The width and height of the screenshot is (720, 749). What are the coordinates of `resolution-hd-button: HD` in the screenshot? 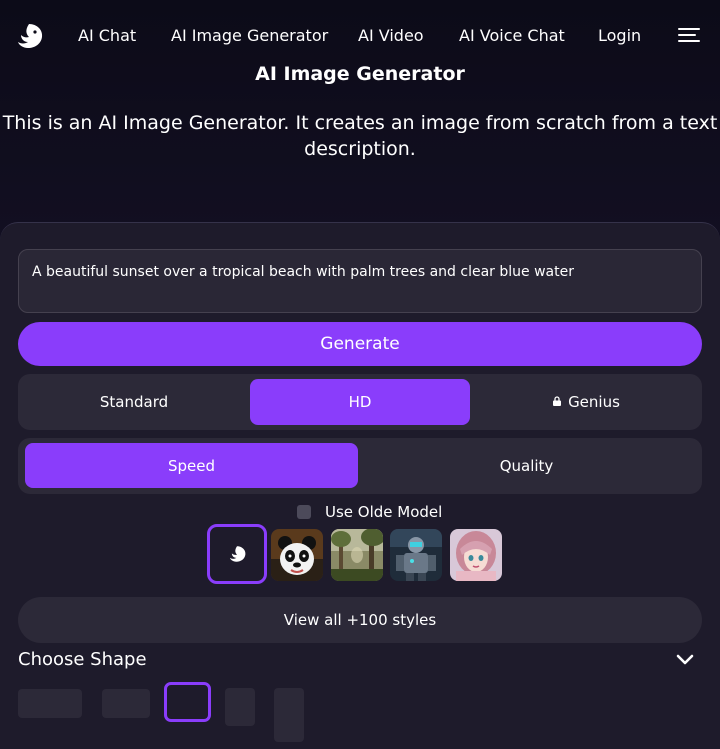 It's located at (360, 402).